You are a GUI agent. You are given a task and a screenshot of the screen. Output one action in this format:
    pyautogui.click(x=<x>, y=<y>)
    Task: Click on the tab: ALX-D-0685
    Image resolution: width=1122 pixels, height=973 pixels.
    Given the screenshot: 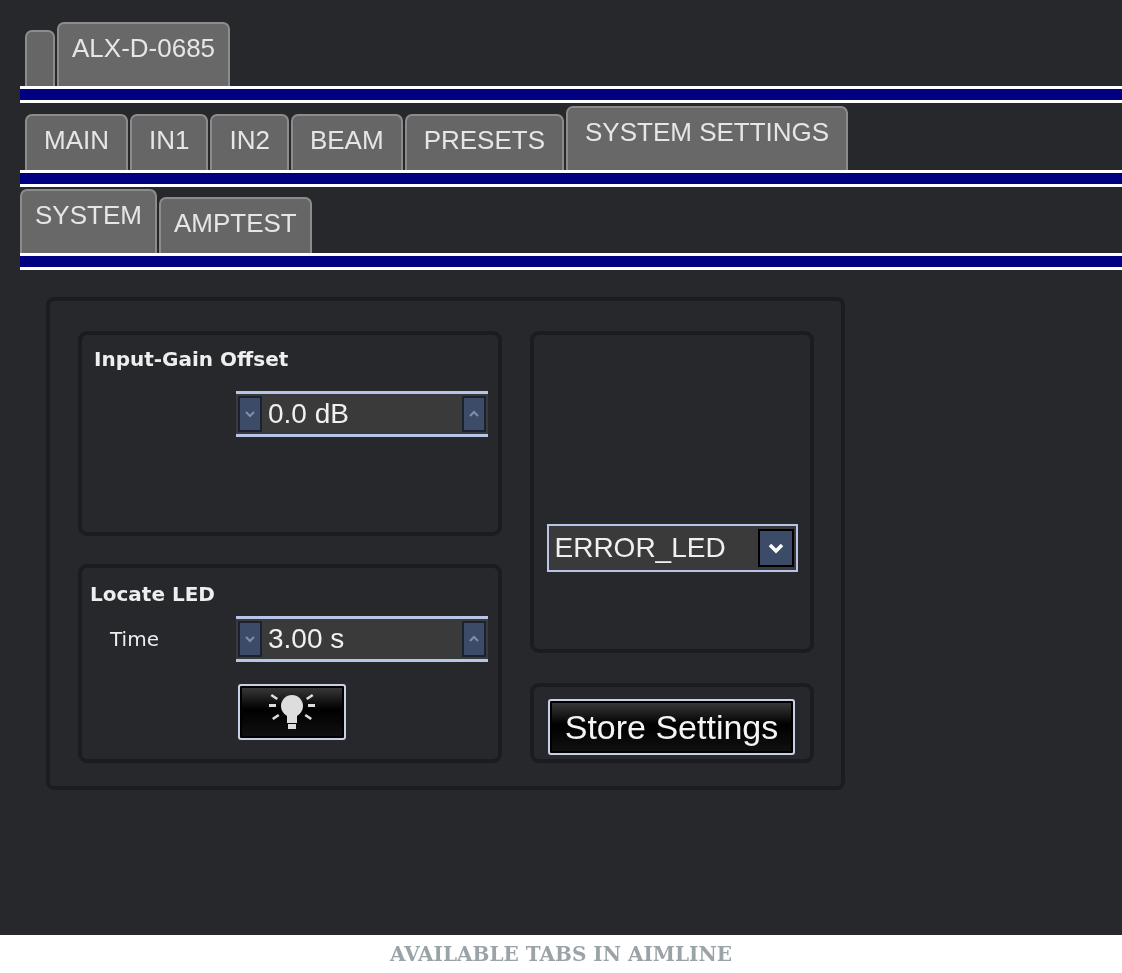 What is the action you would take?
    pyautogui.click(x=144, y=54)
    